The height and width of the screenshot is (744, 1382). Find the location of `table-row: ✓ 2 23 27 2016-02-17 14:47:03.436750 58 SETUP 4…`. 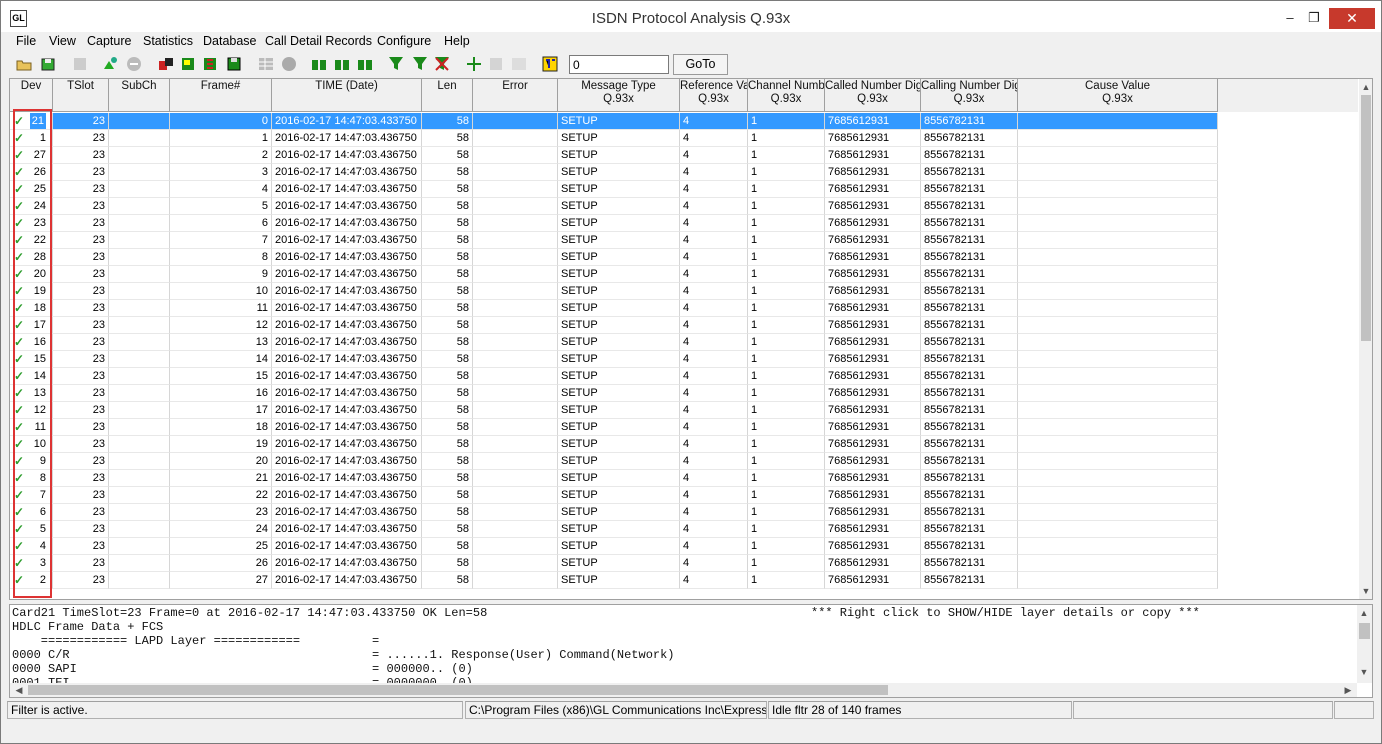

table-row: ✓ 2 23 27 2016-02-17 14:47:03.436750 58 SETUP 4… is located at coordinates (614, 580).